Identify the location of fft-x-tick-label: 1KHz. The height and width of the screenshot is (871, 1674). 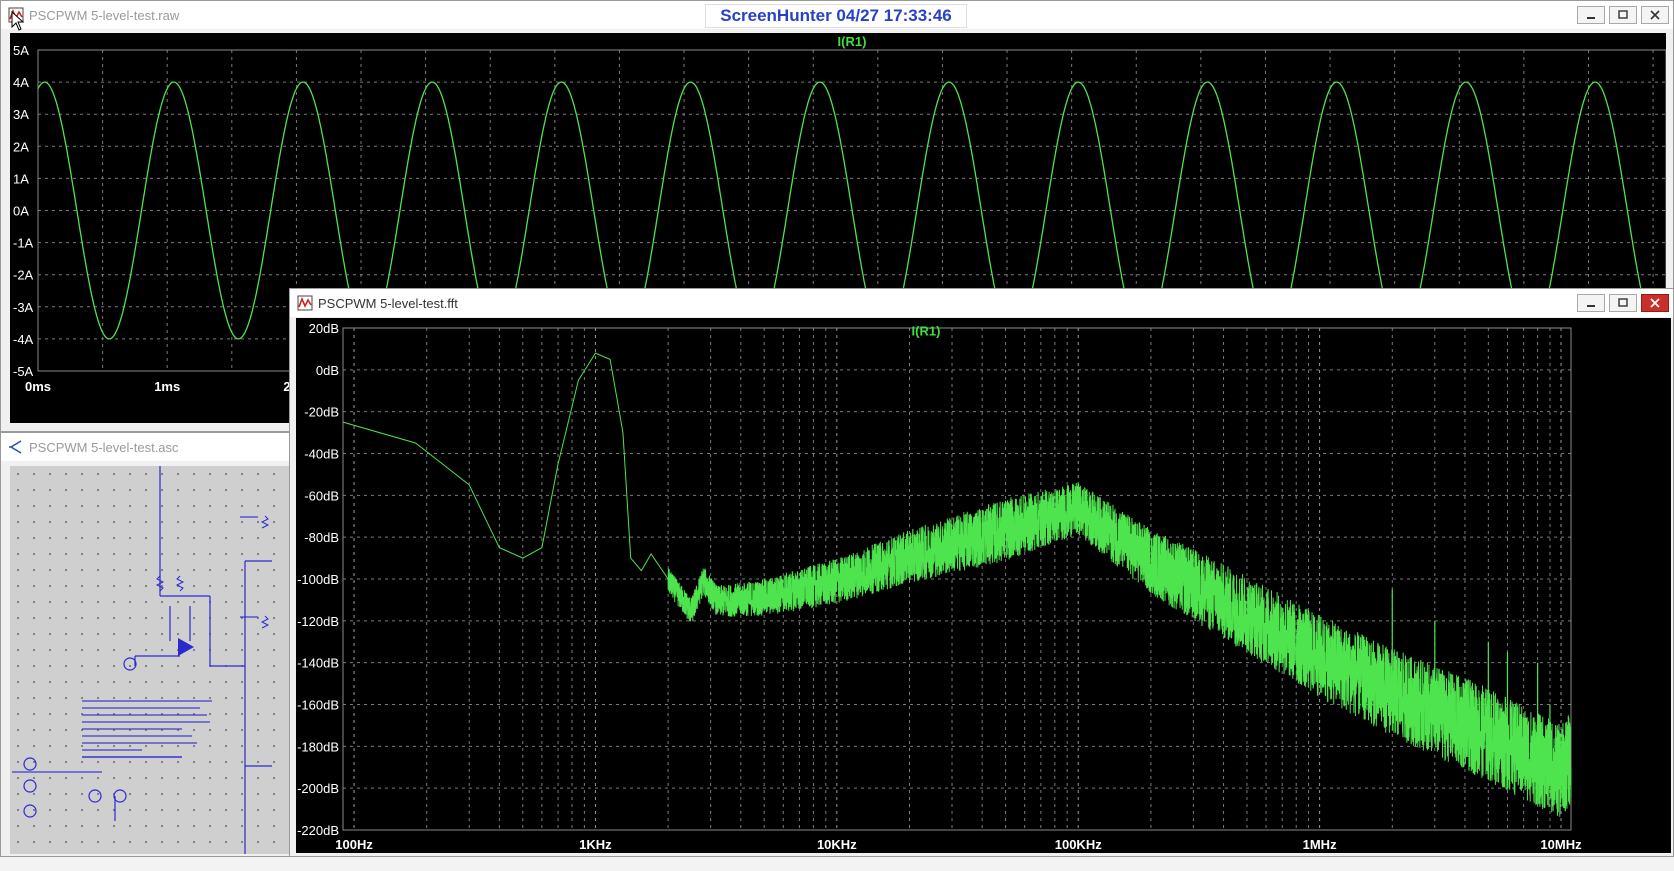
(595, 844).